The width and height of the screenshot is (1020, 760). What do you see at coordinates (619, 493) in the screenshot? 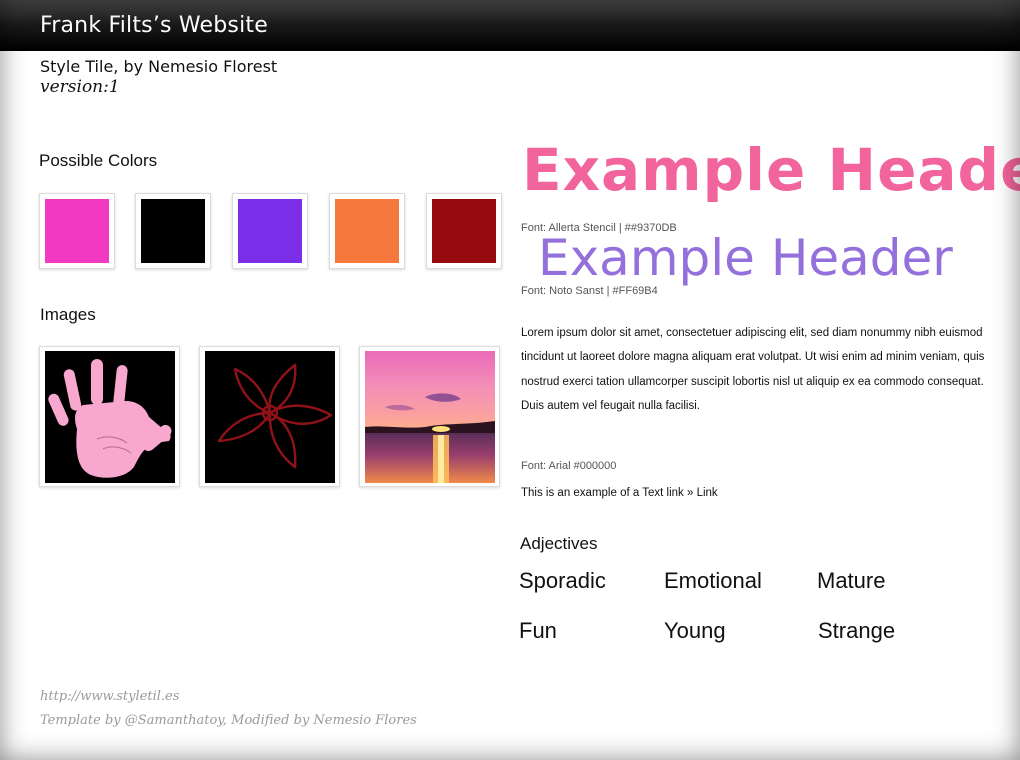
I see `text-link-example: This is an example of a Text link » Link` at bounding box center [619, 493].